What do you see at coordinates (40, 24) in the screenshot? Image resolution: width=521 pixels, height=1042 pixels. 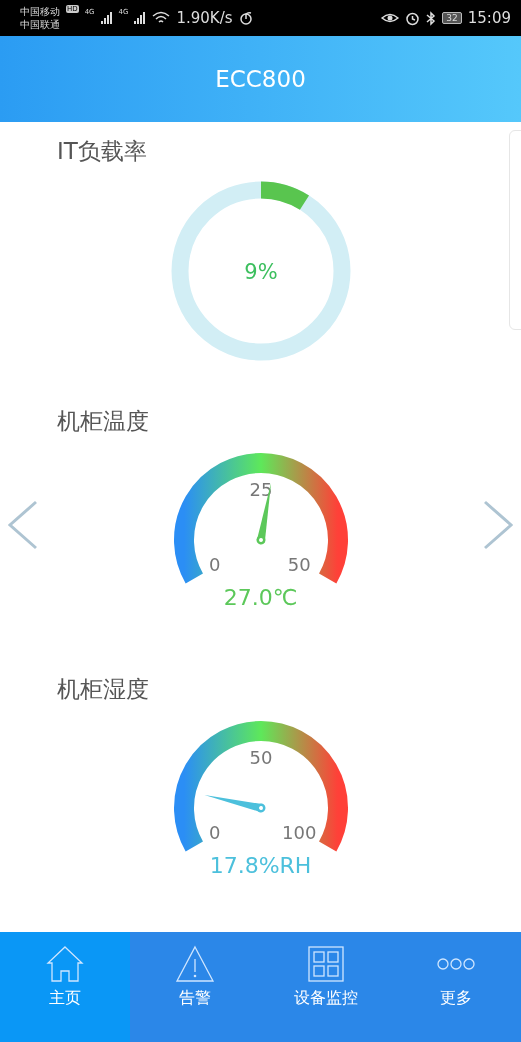 I see `carrier-name: 中国联通` at bounding box center [40, 24].